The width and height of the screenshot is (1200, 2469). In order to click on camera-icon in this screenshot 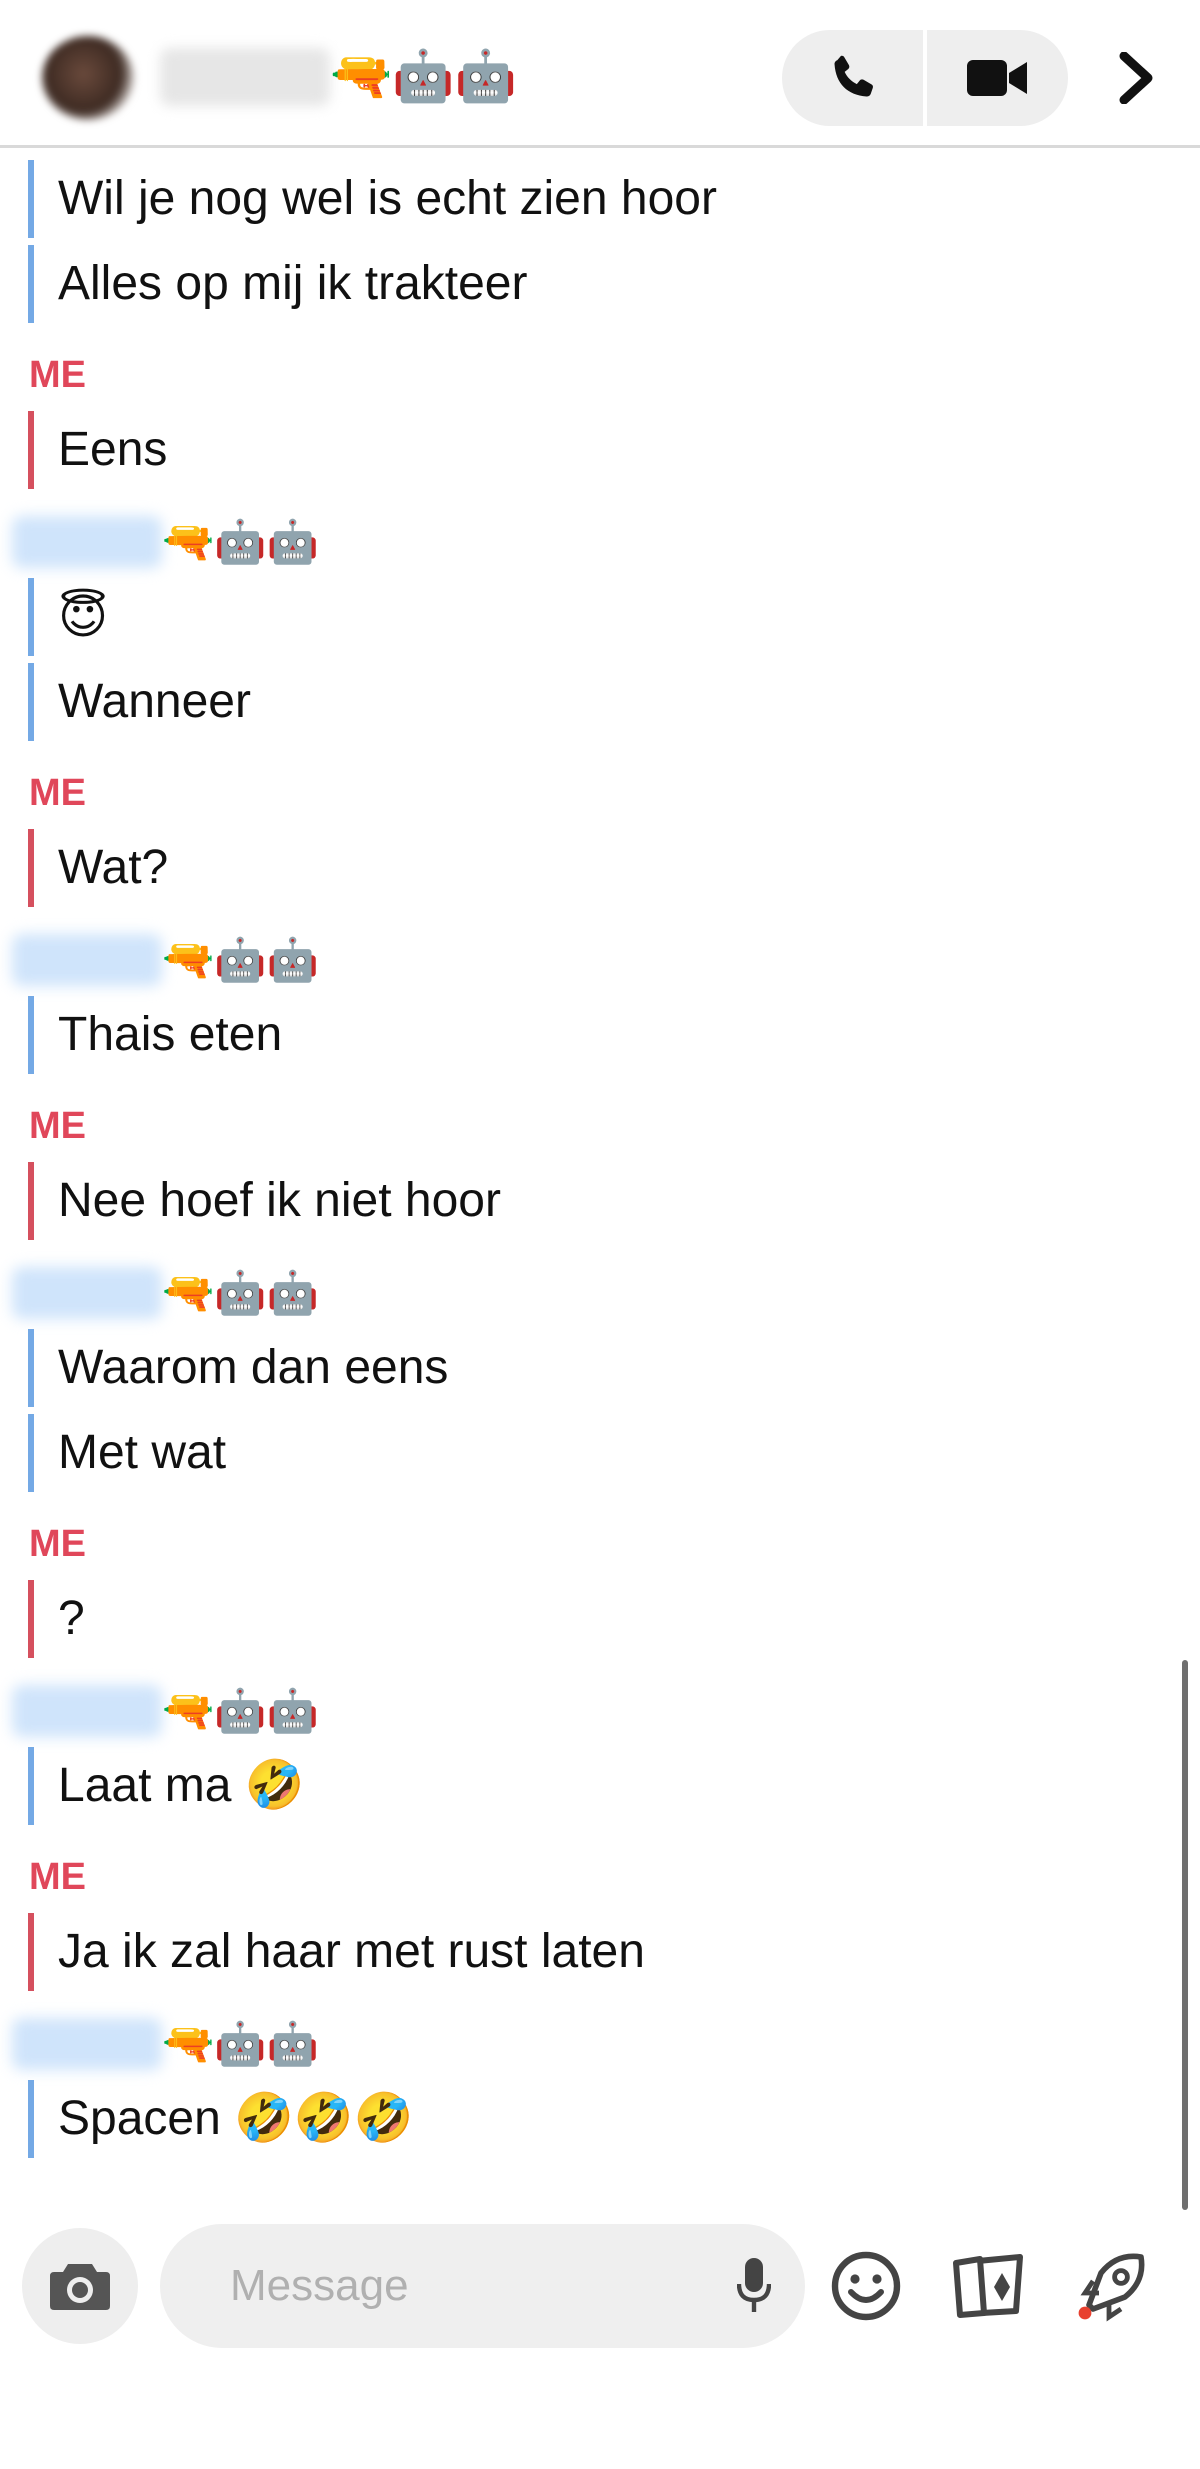, I will do `click(80, 2287)`.